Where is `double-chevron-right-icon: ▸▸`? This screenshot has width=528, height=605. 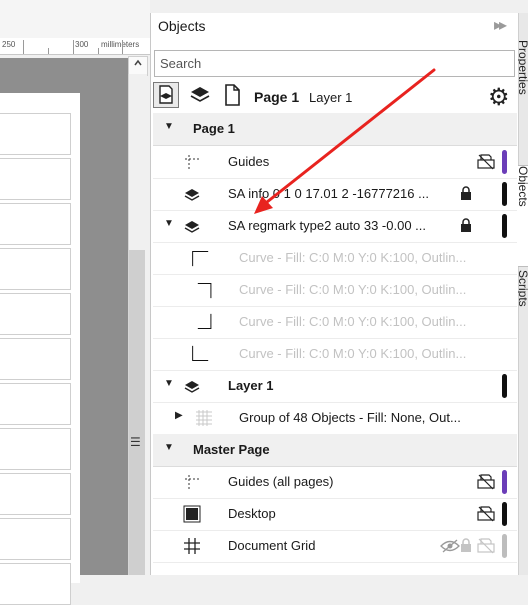 double-chevron-right-icon: ▸▸ is located at coordinates (500, 25).